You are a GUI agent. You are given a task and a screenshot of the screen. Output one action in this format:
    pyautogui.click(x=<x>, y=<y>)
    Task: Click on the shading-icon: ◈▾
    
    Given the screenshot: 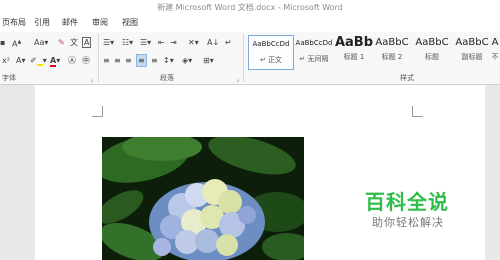 What is the action you would take?
    pyautogui.click(x=187, y=60)
    